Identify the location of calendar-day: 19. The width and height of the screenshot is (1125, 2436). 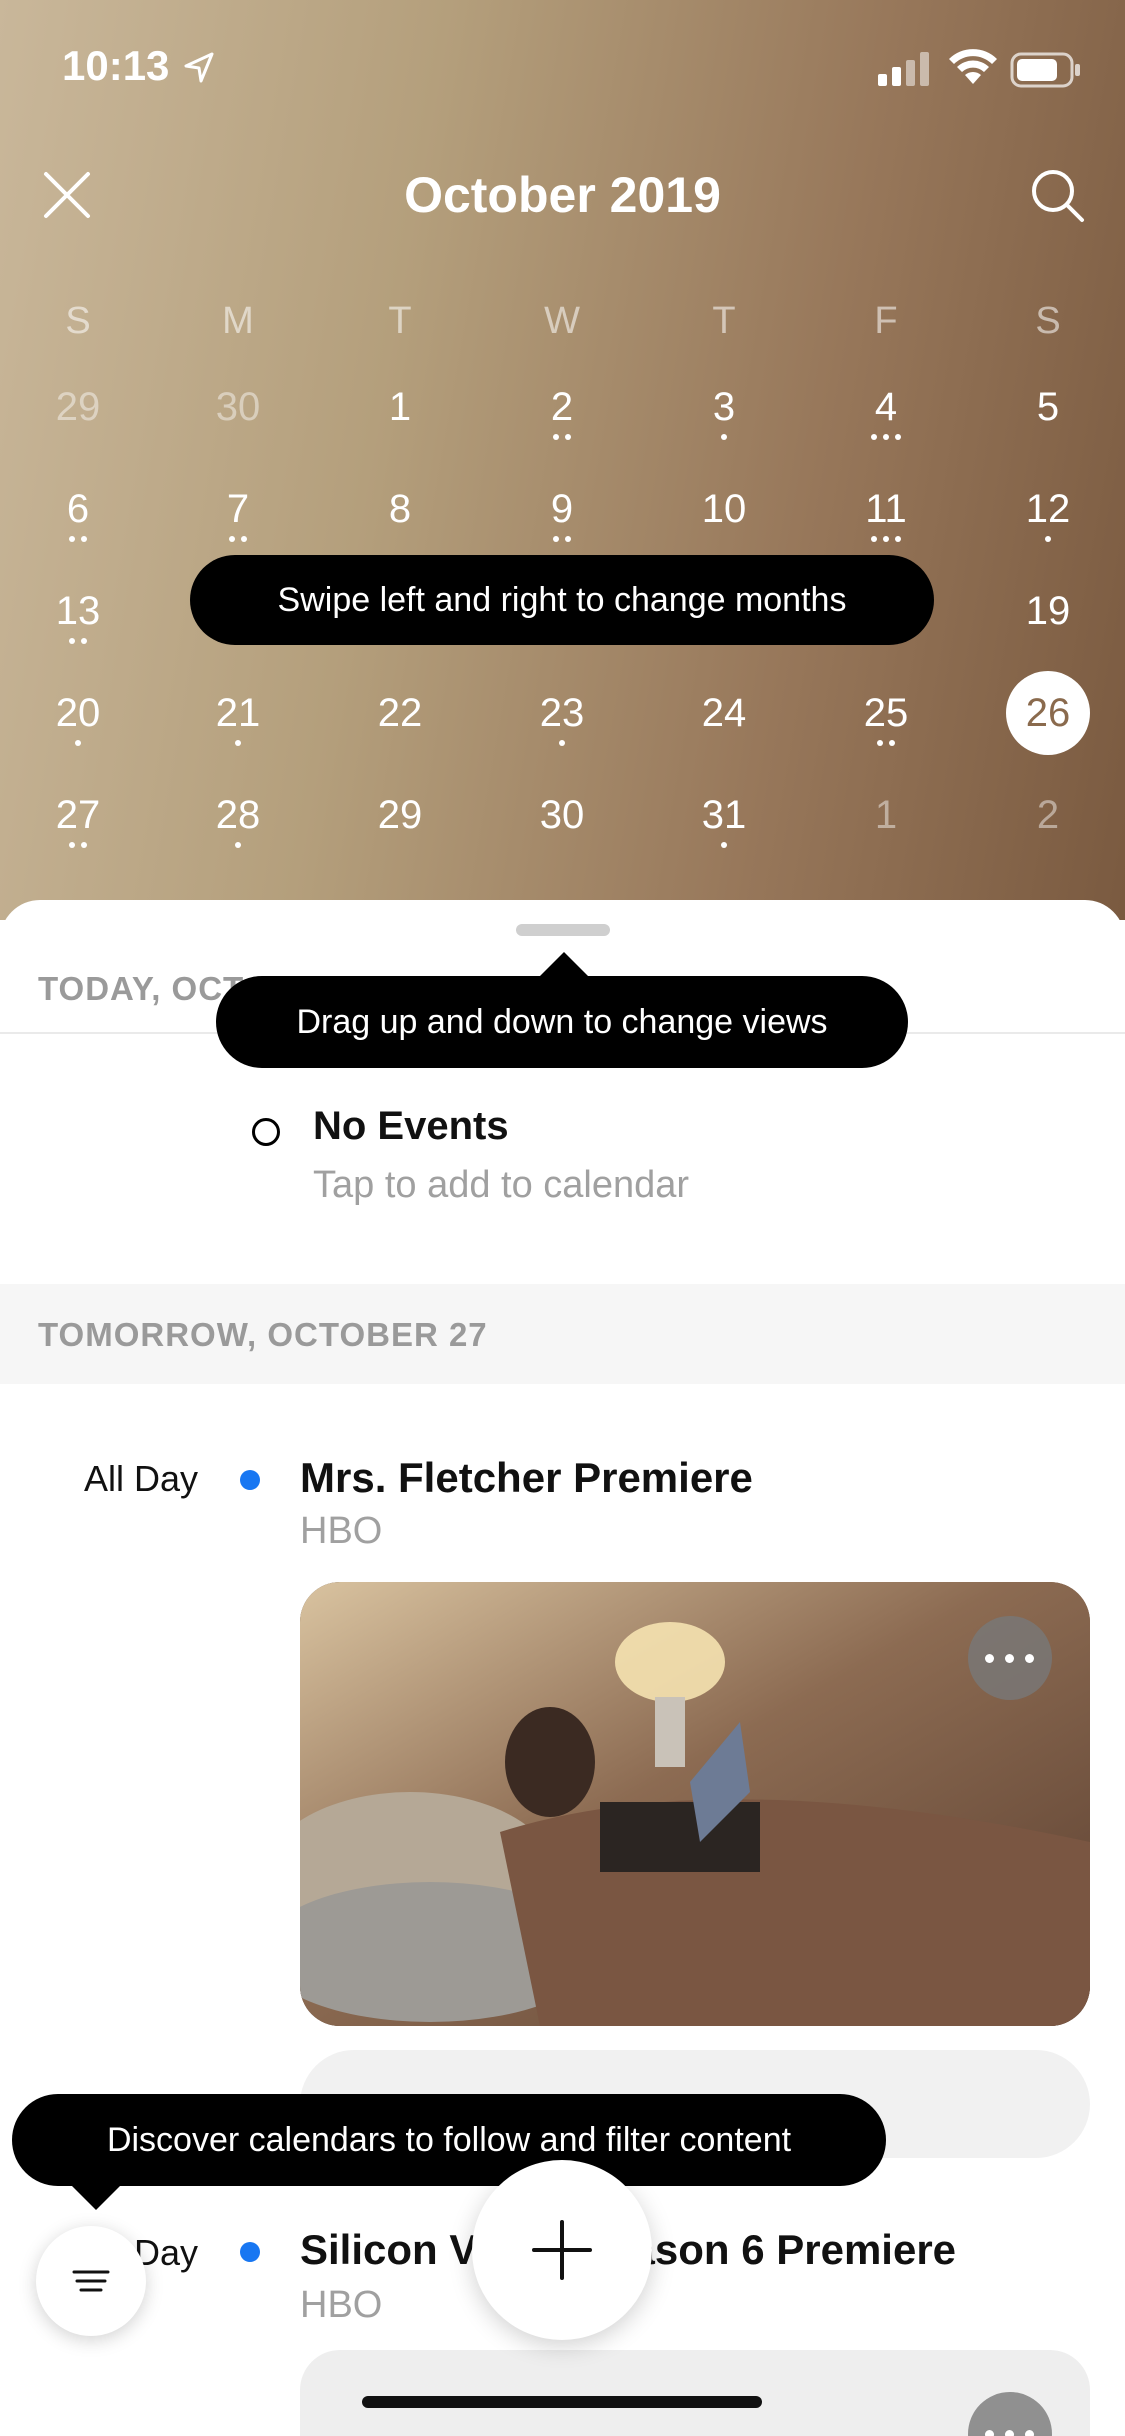
(1048, 629).